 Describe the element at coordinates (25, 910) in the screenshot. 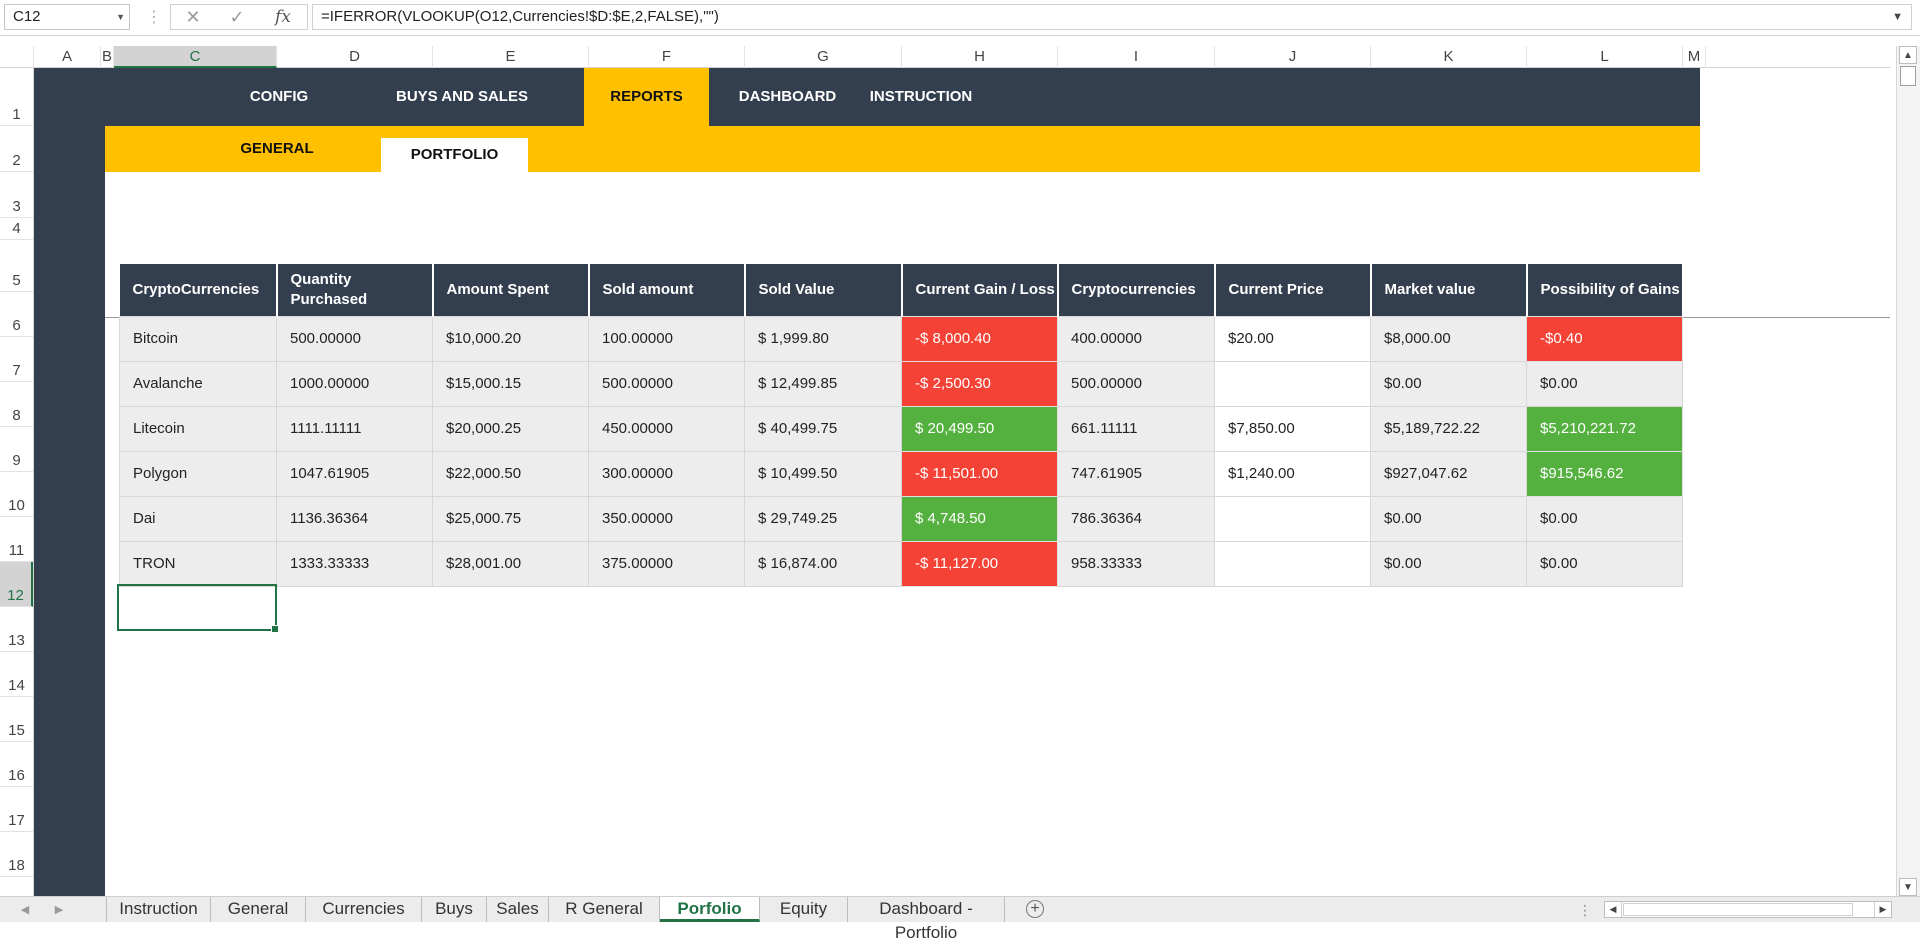

I see `tab-prev-icon: ◀` at that location.